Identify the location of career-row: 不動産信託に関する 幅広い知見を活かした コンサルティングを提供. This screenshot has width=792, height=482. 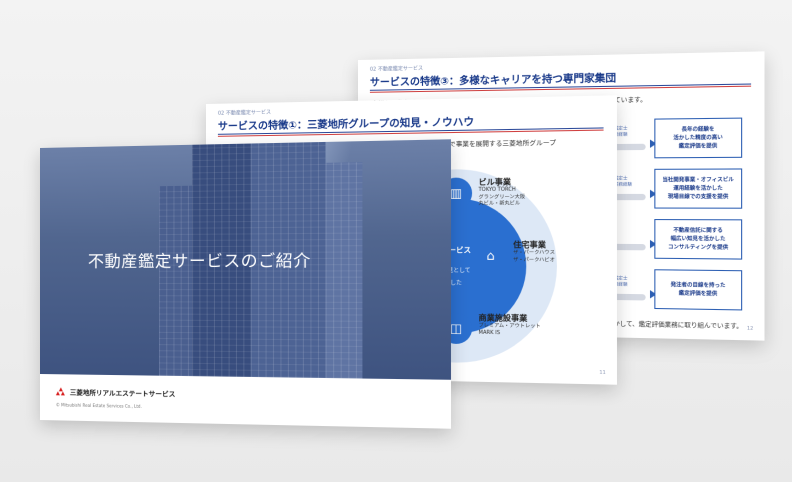
(671, 239).